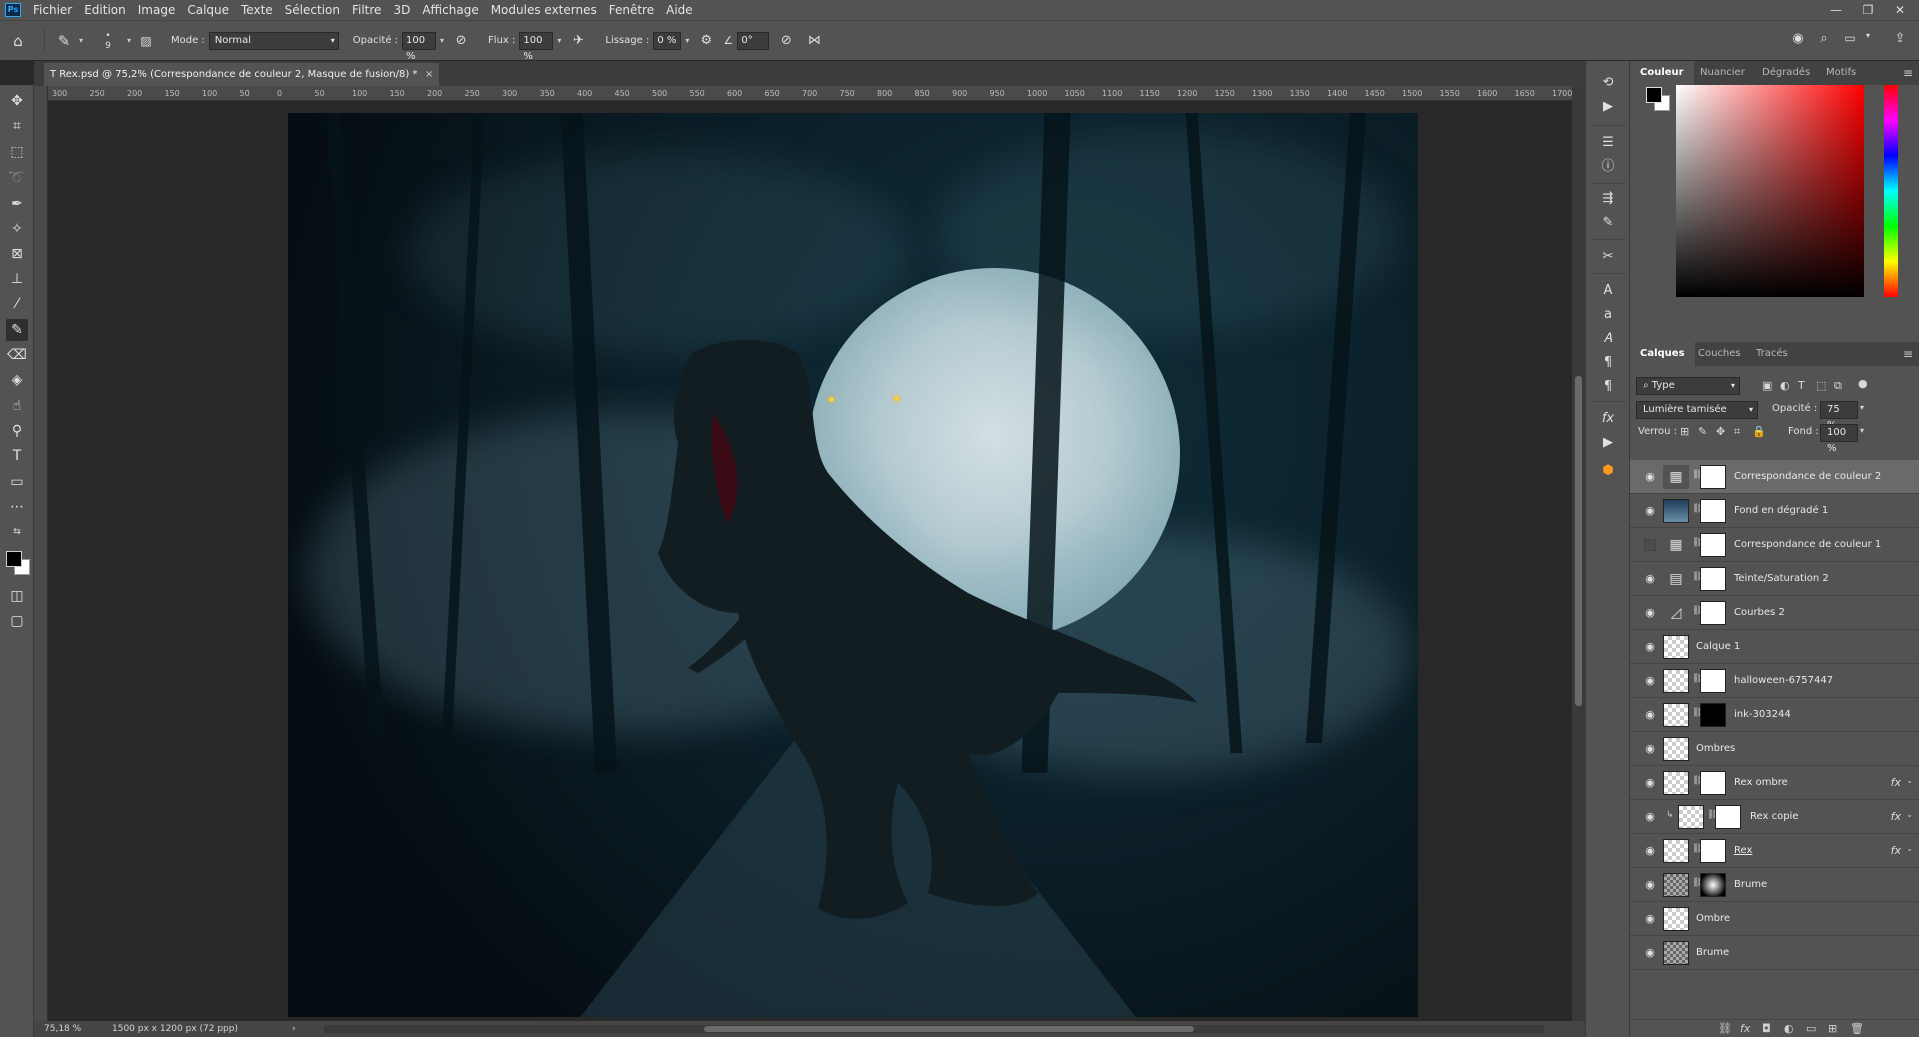 The width and height of the screenshot is (1919, 1037). Describe the element at coordinates (631, 10) in the screenshot. I see `menu-fenetre: Fenêtre` at that location.